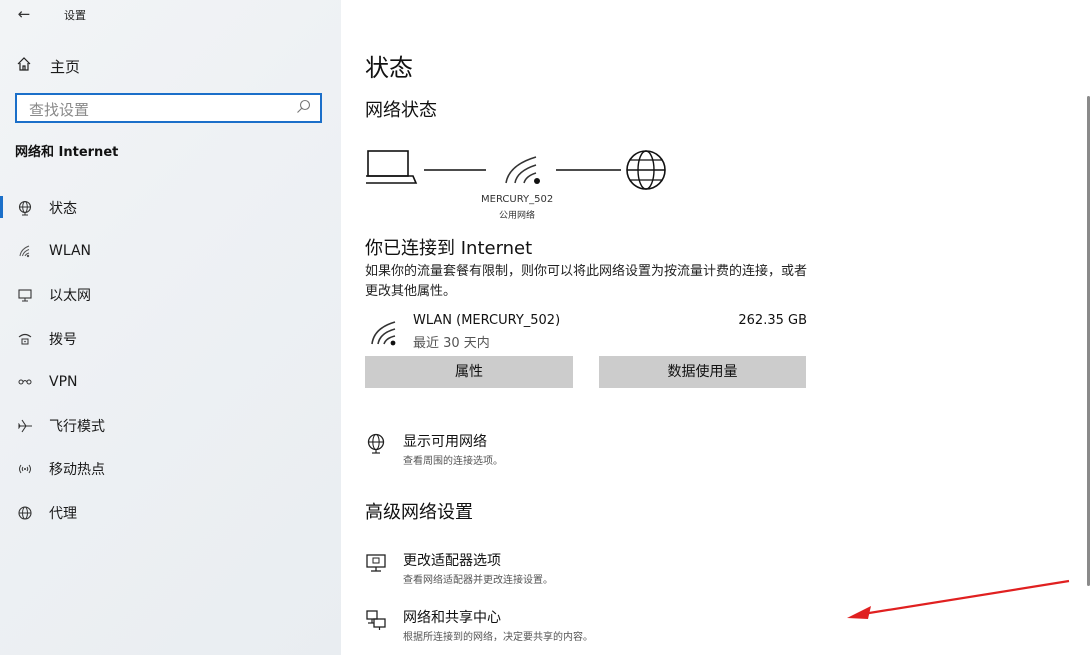 The image size is (1091, 655). Describe the element at coordinates (67, 152) in the screenshot. I see `section-title: 网络和 Internet` at that location.